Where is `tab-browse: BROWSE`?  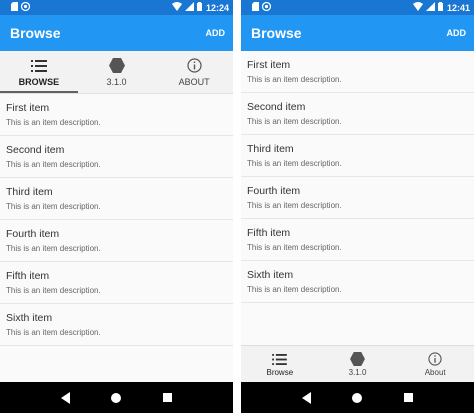
tab-browse: BROWSE is located at coordinates (39, 72).